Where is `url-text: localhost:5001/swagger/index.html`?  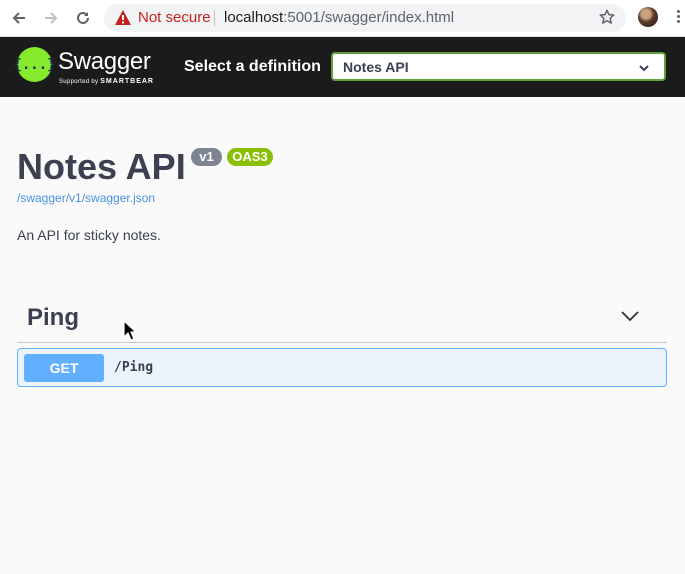 url-text: localhost:5001/swagger/index.html is located at coordinates (339, 17).